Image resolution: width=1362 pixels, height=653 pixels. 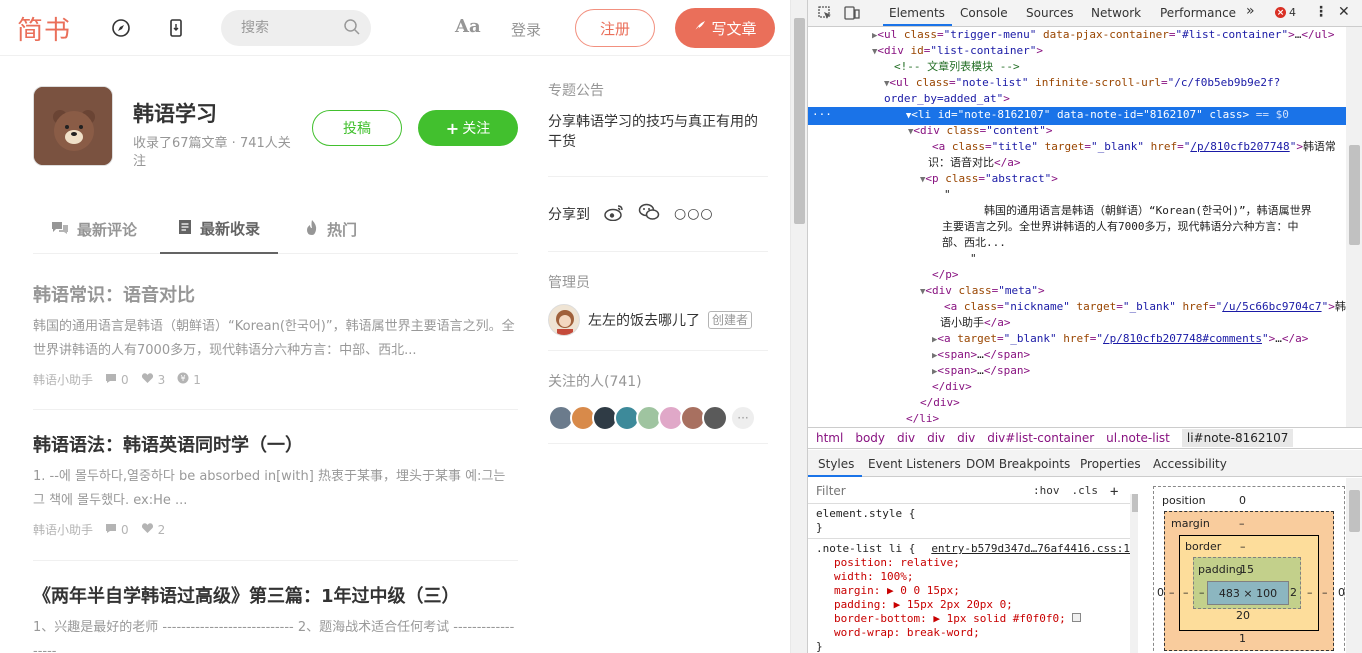 What do you see at coordinates (725, 28) in the screenshot?
I see `write-article-button: 写文章` at bounding box center [725, 28].